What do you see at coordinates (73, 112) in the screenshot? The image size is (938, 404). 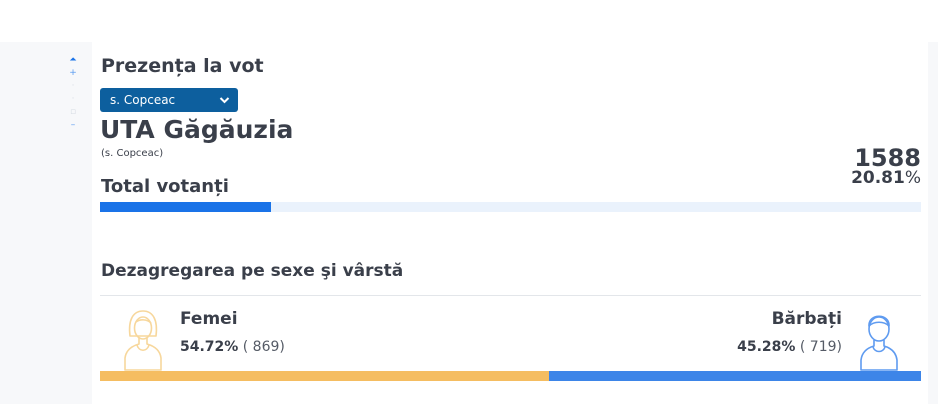 I see `square-icon: ▫` at bounding box center [73, 112].